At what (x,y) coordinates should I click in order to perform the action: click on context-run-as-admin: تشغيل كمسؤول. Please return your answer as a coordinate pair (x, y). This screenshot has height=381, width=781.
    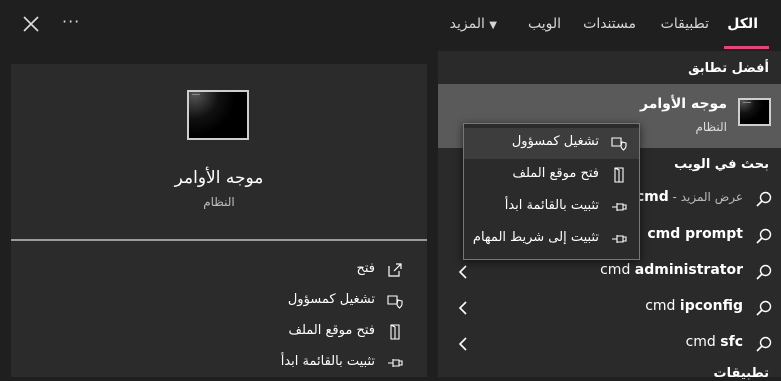
    Looking at the image, I should click on (551, 143).